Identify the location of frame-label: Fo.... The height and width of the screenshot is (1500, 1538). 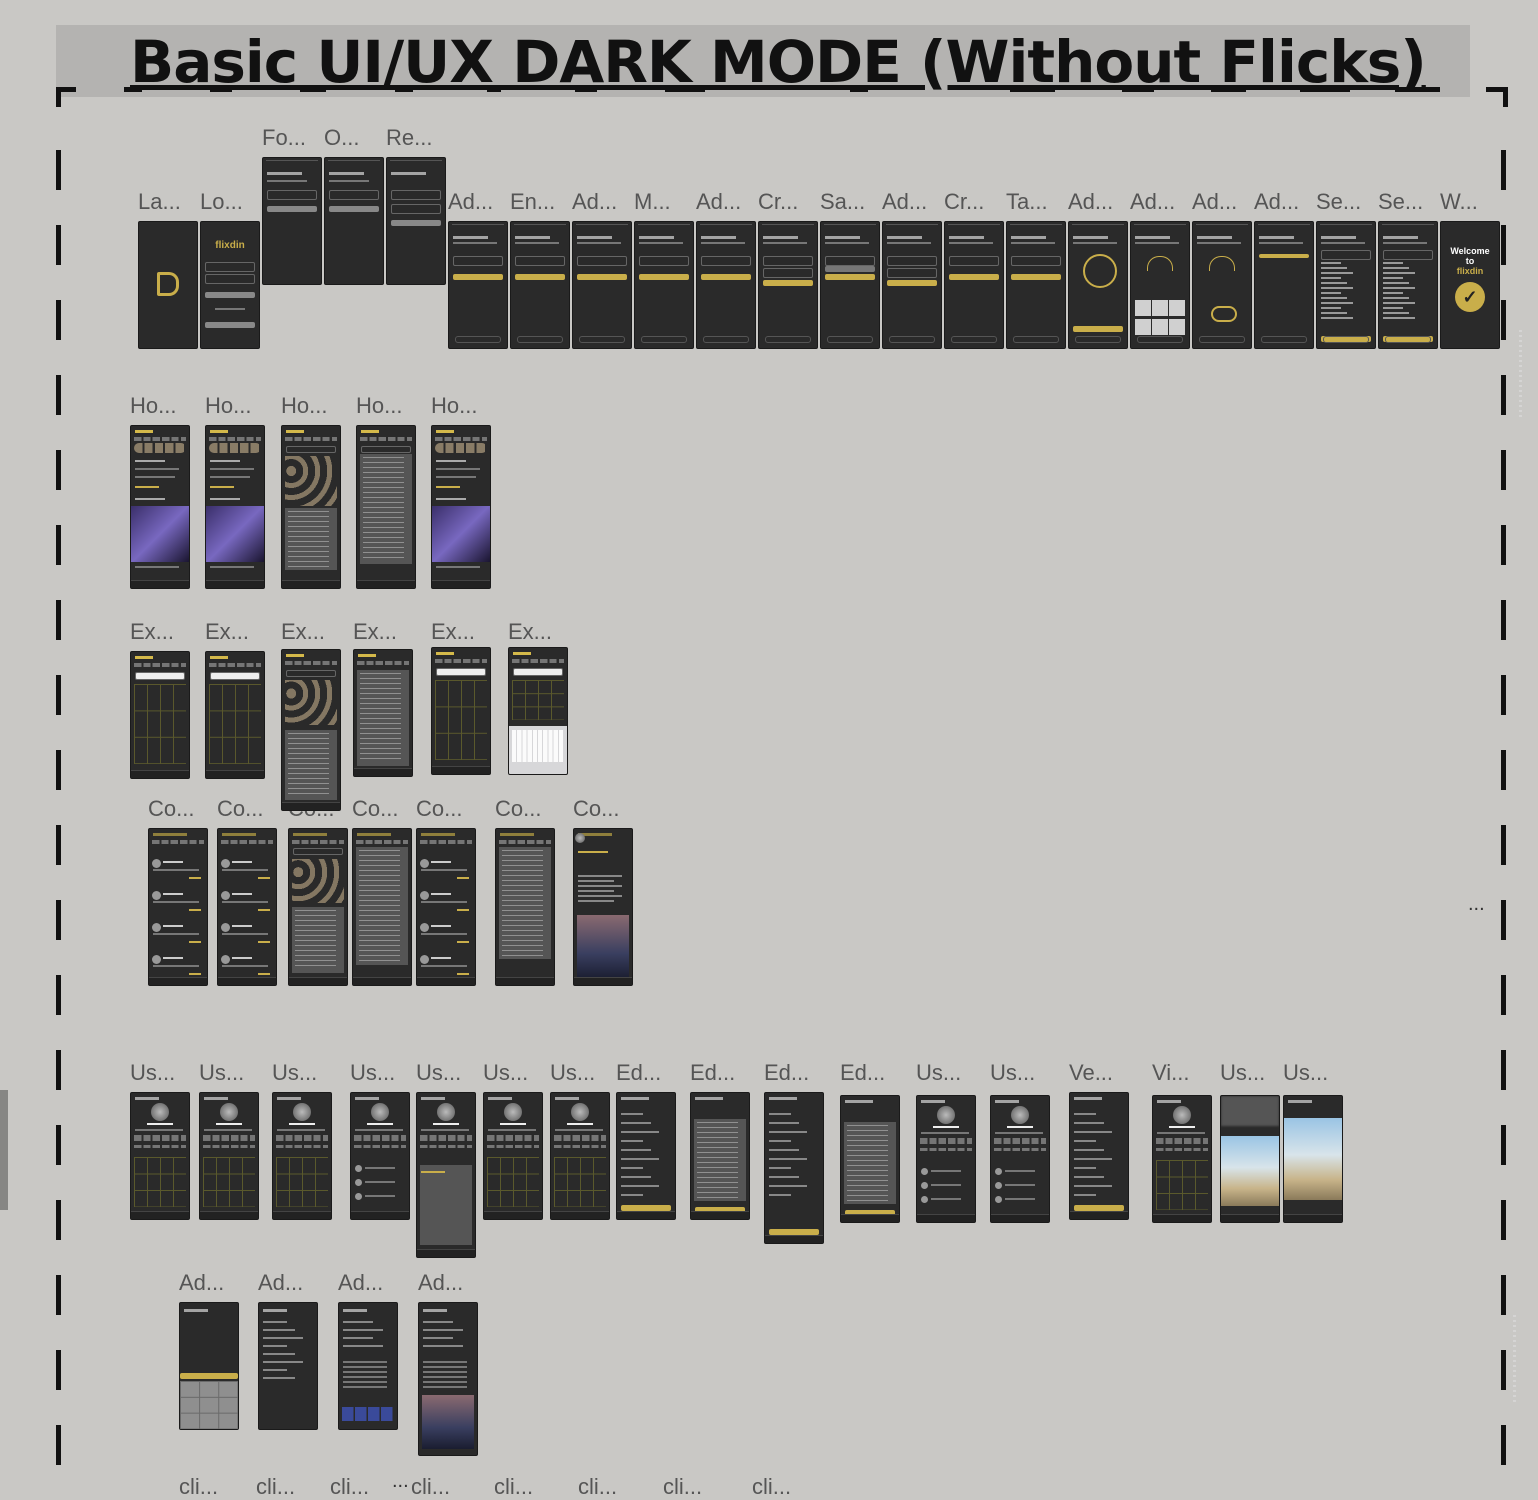
(284, 138).